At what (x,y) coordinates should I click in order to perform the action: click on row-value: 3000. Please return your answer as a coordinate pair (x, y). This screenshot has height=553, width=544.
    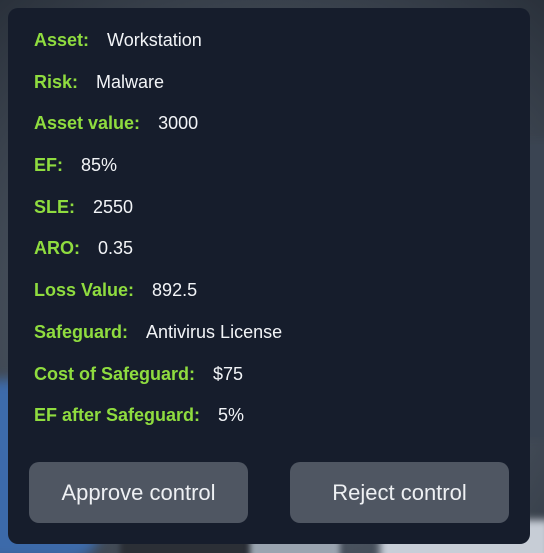
    Looking at the image, I should click on (178, 123).